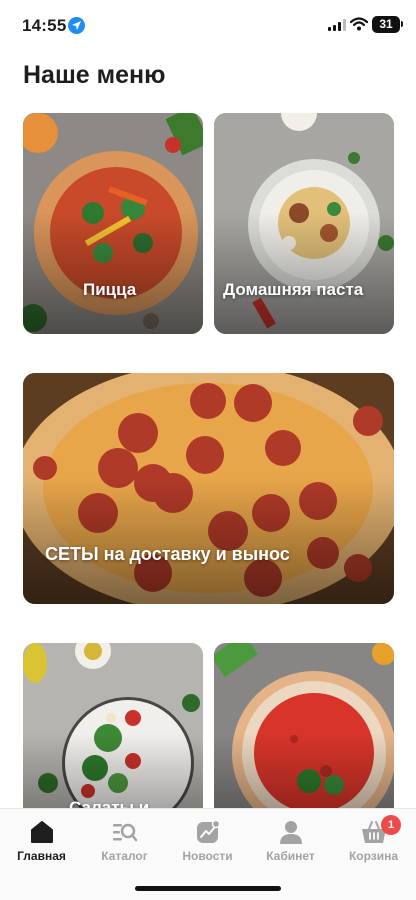 The image size is (416, 900). I want to click on tab-label: Корзина, so click(373, 856).